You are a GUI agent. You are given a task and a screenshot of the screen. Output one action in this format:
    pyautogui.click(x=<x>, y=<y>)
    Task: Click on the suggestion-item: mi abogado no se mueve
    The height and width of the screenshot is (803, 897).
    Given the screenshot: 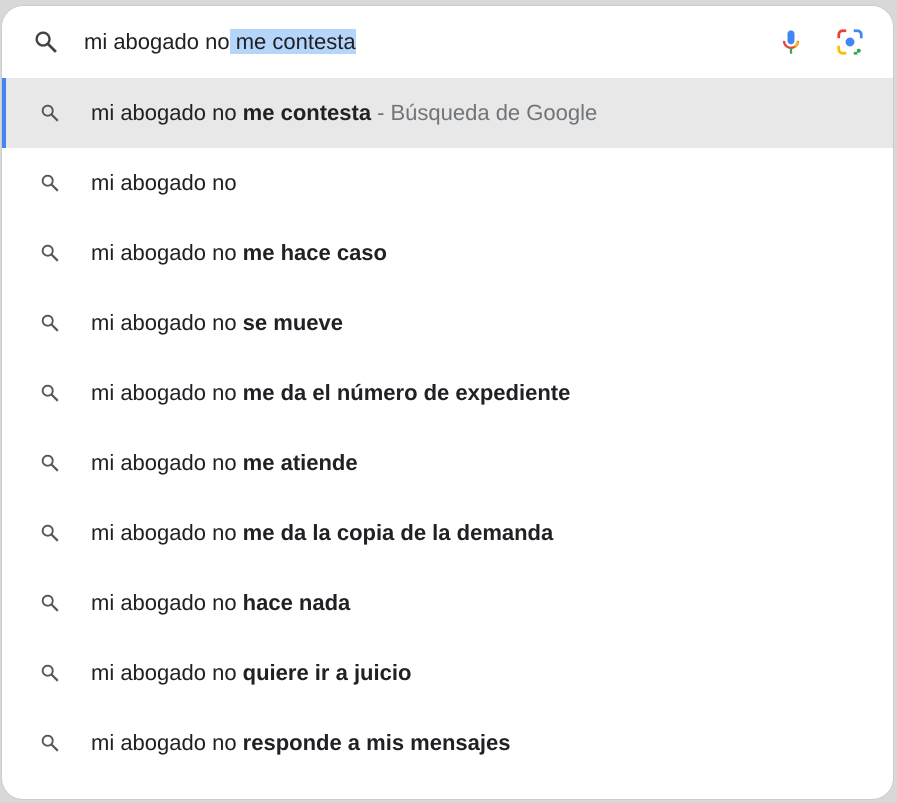 What is the action you would take?
    pyautogui.click(x=447, y=323)
    